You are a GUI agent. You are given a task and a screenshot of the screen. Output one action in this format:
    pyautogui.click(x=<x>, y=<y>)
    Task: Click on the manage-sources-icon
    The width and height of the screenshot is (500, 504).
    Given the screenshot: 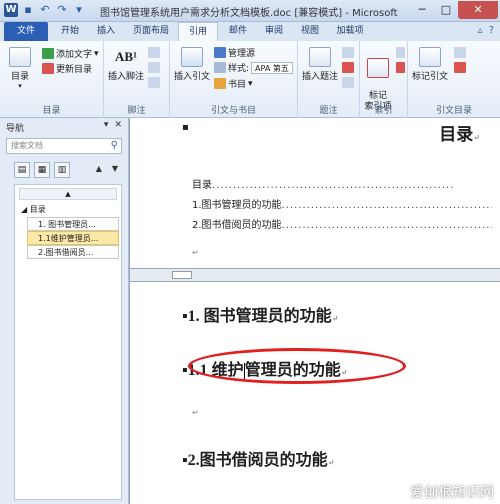 What is the action you would take?
    pyautogui.click(x=220, y=52)
    